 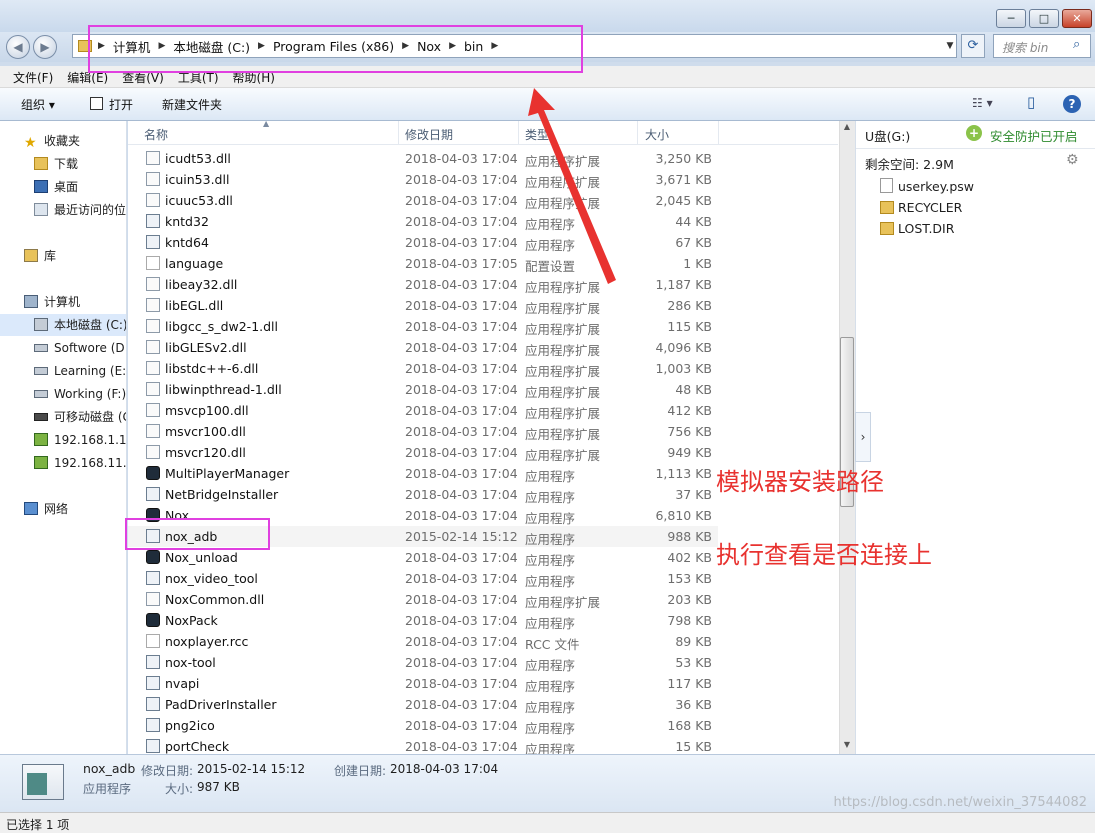 What do you see at coordinates (423, 305) in the screenshot?
I see `file-row: libEGL.dll 2018-04-03 17:04 应用程序扩展 286 KB` at bounding box center [423, 305].